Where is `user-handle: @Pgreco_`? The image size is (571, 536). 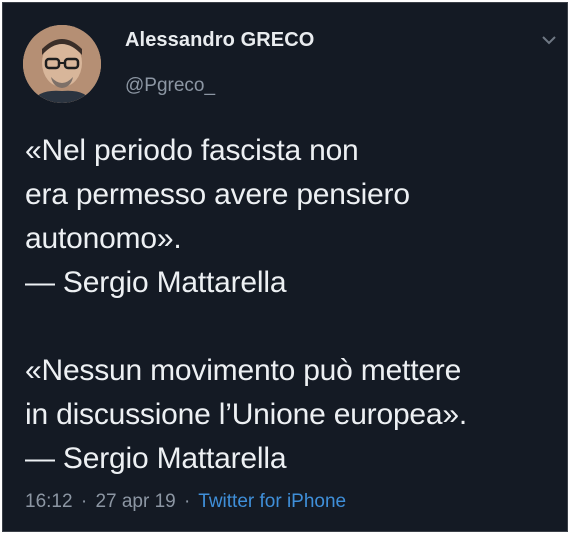
user-handle: @Pgreco_ is located at coordinates (170, 86).